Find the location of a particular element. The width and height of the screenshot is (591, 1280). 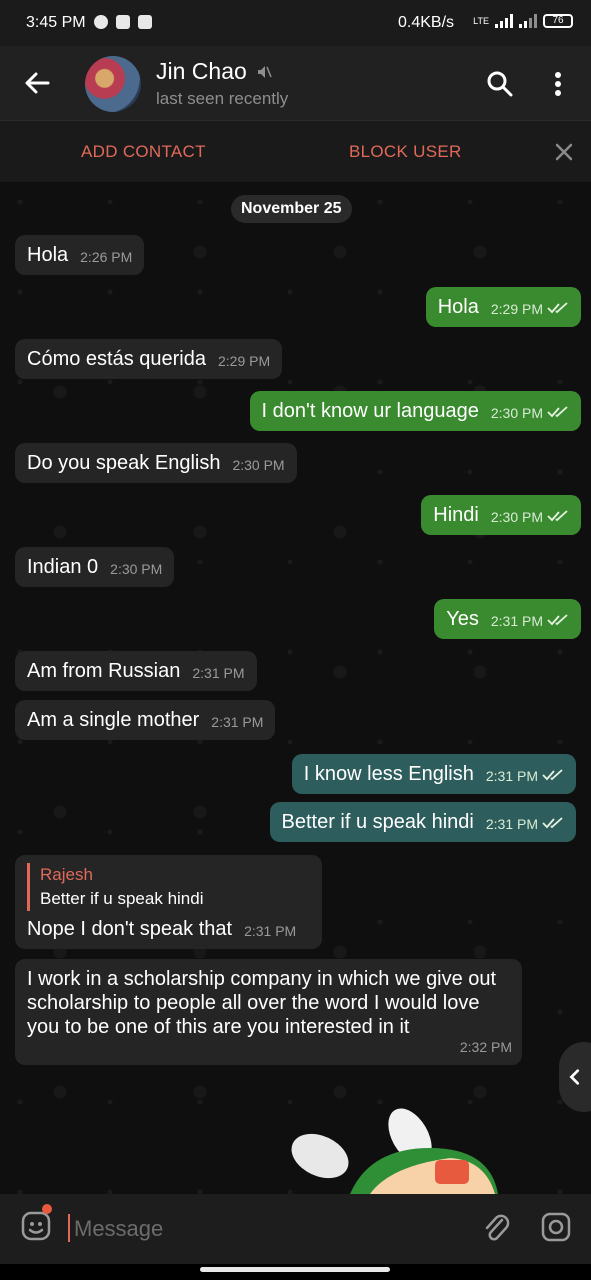

attach-icon is located at coordinates (496, 1227).